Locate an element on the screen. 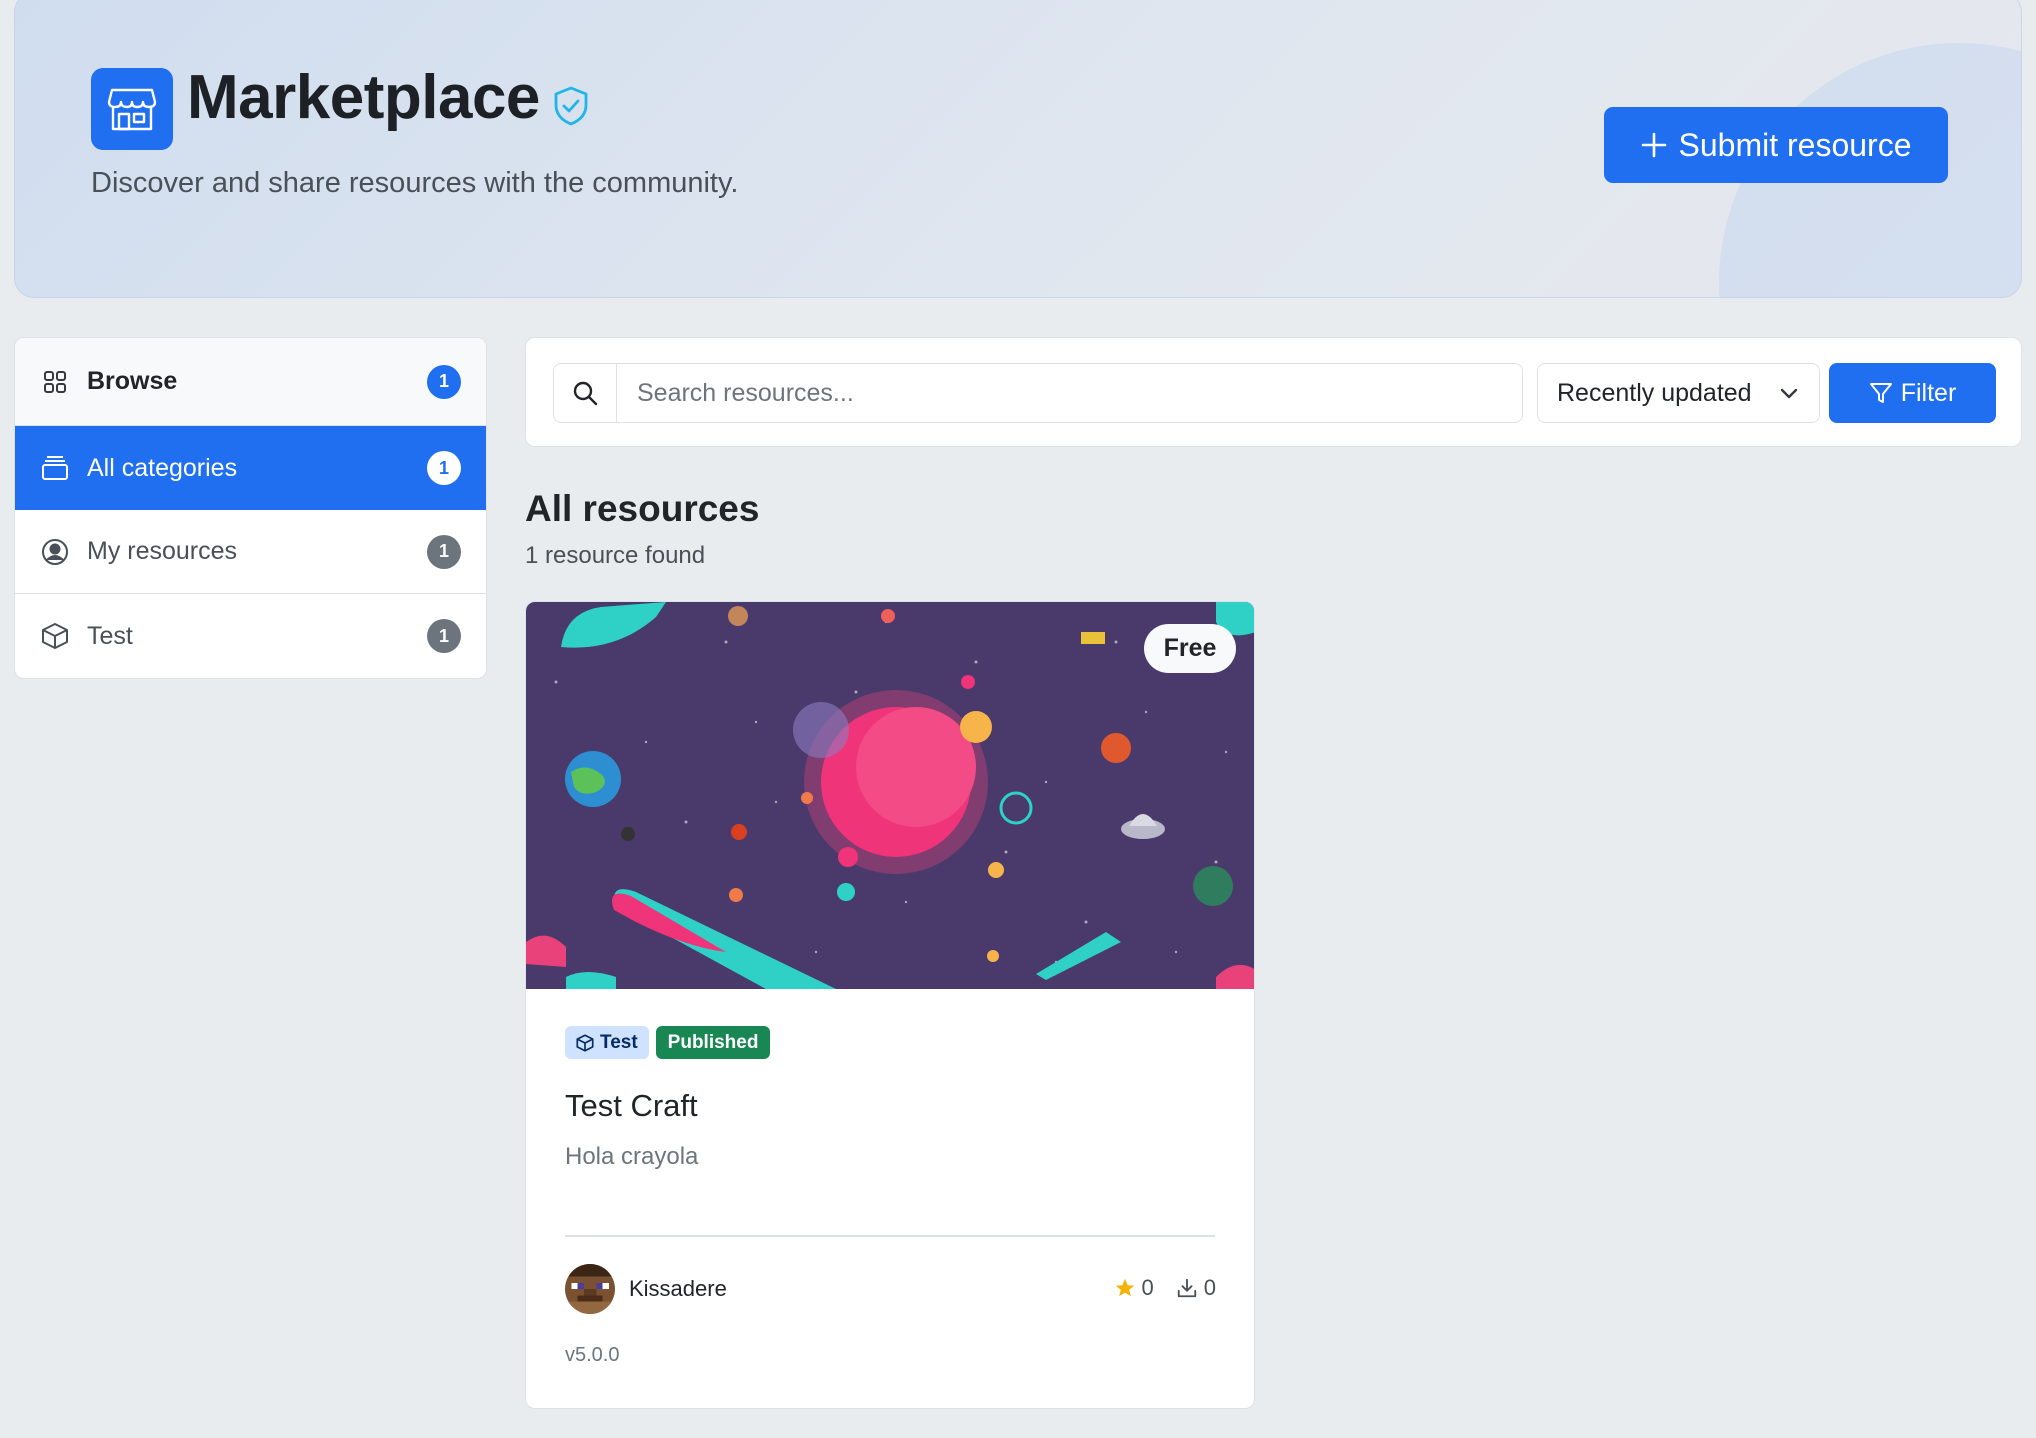  user-circle-icon is located at coordinates (55, 552).